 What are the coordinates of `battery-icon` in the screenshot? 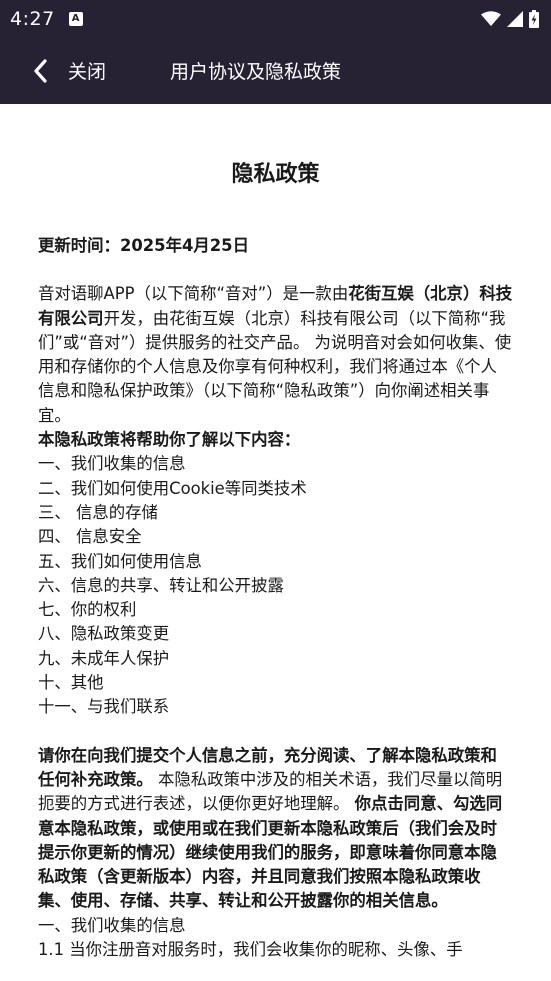 It's located at (534, 18).